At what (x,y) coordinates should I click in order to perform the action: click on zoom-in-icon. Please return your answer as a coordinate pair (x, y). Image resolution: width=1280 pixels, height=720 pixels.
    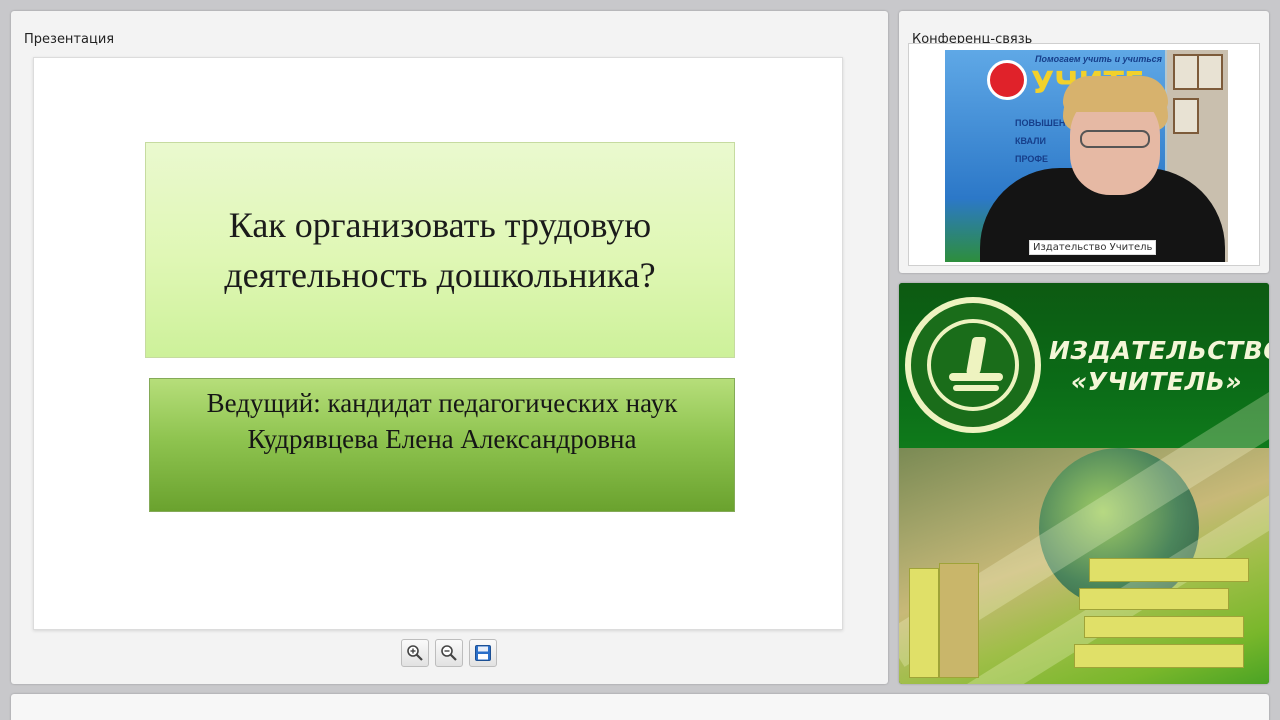
    Looking at the image, I should click on (415, 653).